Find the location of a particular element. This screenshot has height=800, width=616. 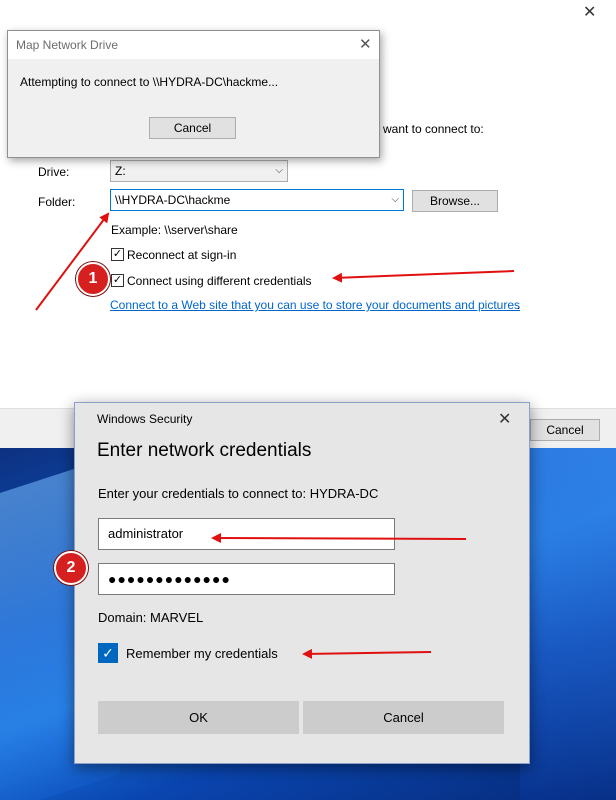

drive-label: Drive: is located at coordinates (54, 172).